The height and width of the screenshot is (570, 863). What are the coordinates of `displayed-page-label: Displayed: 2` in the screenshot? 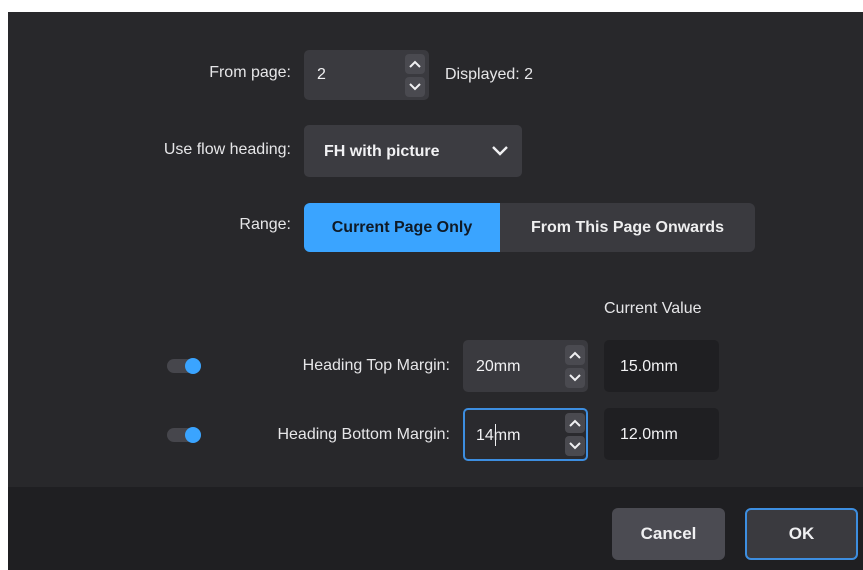 It's located at (489, 74).